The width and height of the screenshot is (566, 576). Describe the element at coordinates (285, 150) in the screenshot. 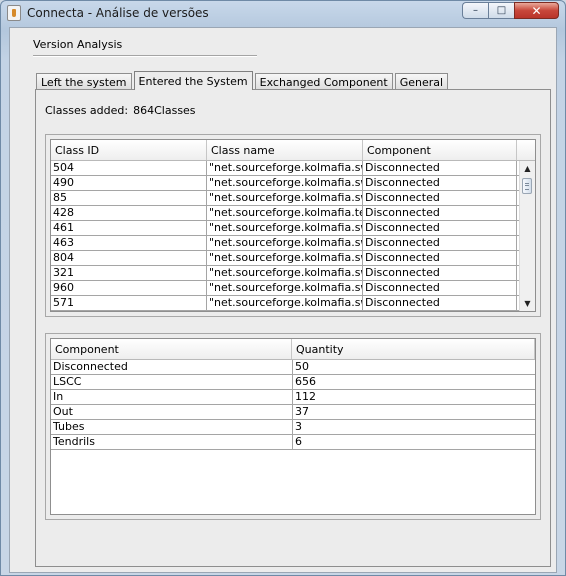

I see `column-header-class-name: Class name` at that location.